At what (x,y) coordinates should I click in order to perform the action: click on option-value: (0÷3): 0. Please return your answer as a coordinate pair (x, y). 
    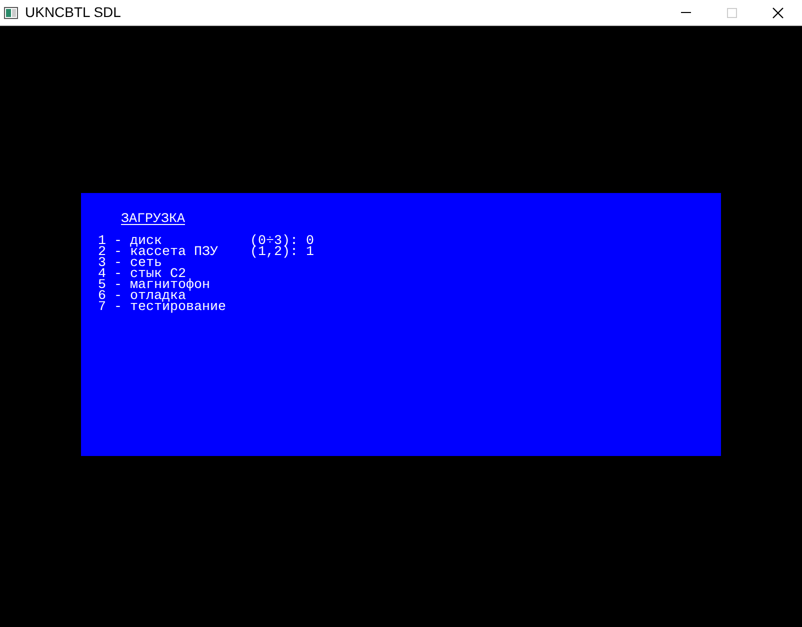
    Looking at the image, I should click on (282, 241).